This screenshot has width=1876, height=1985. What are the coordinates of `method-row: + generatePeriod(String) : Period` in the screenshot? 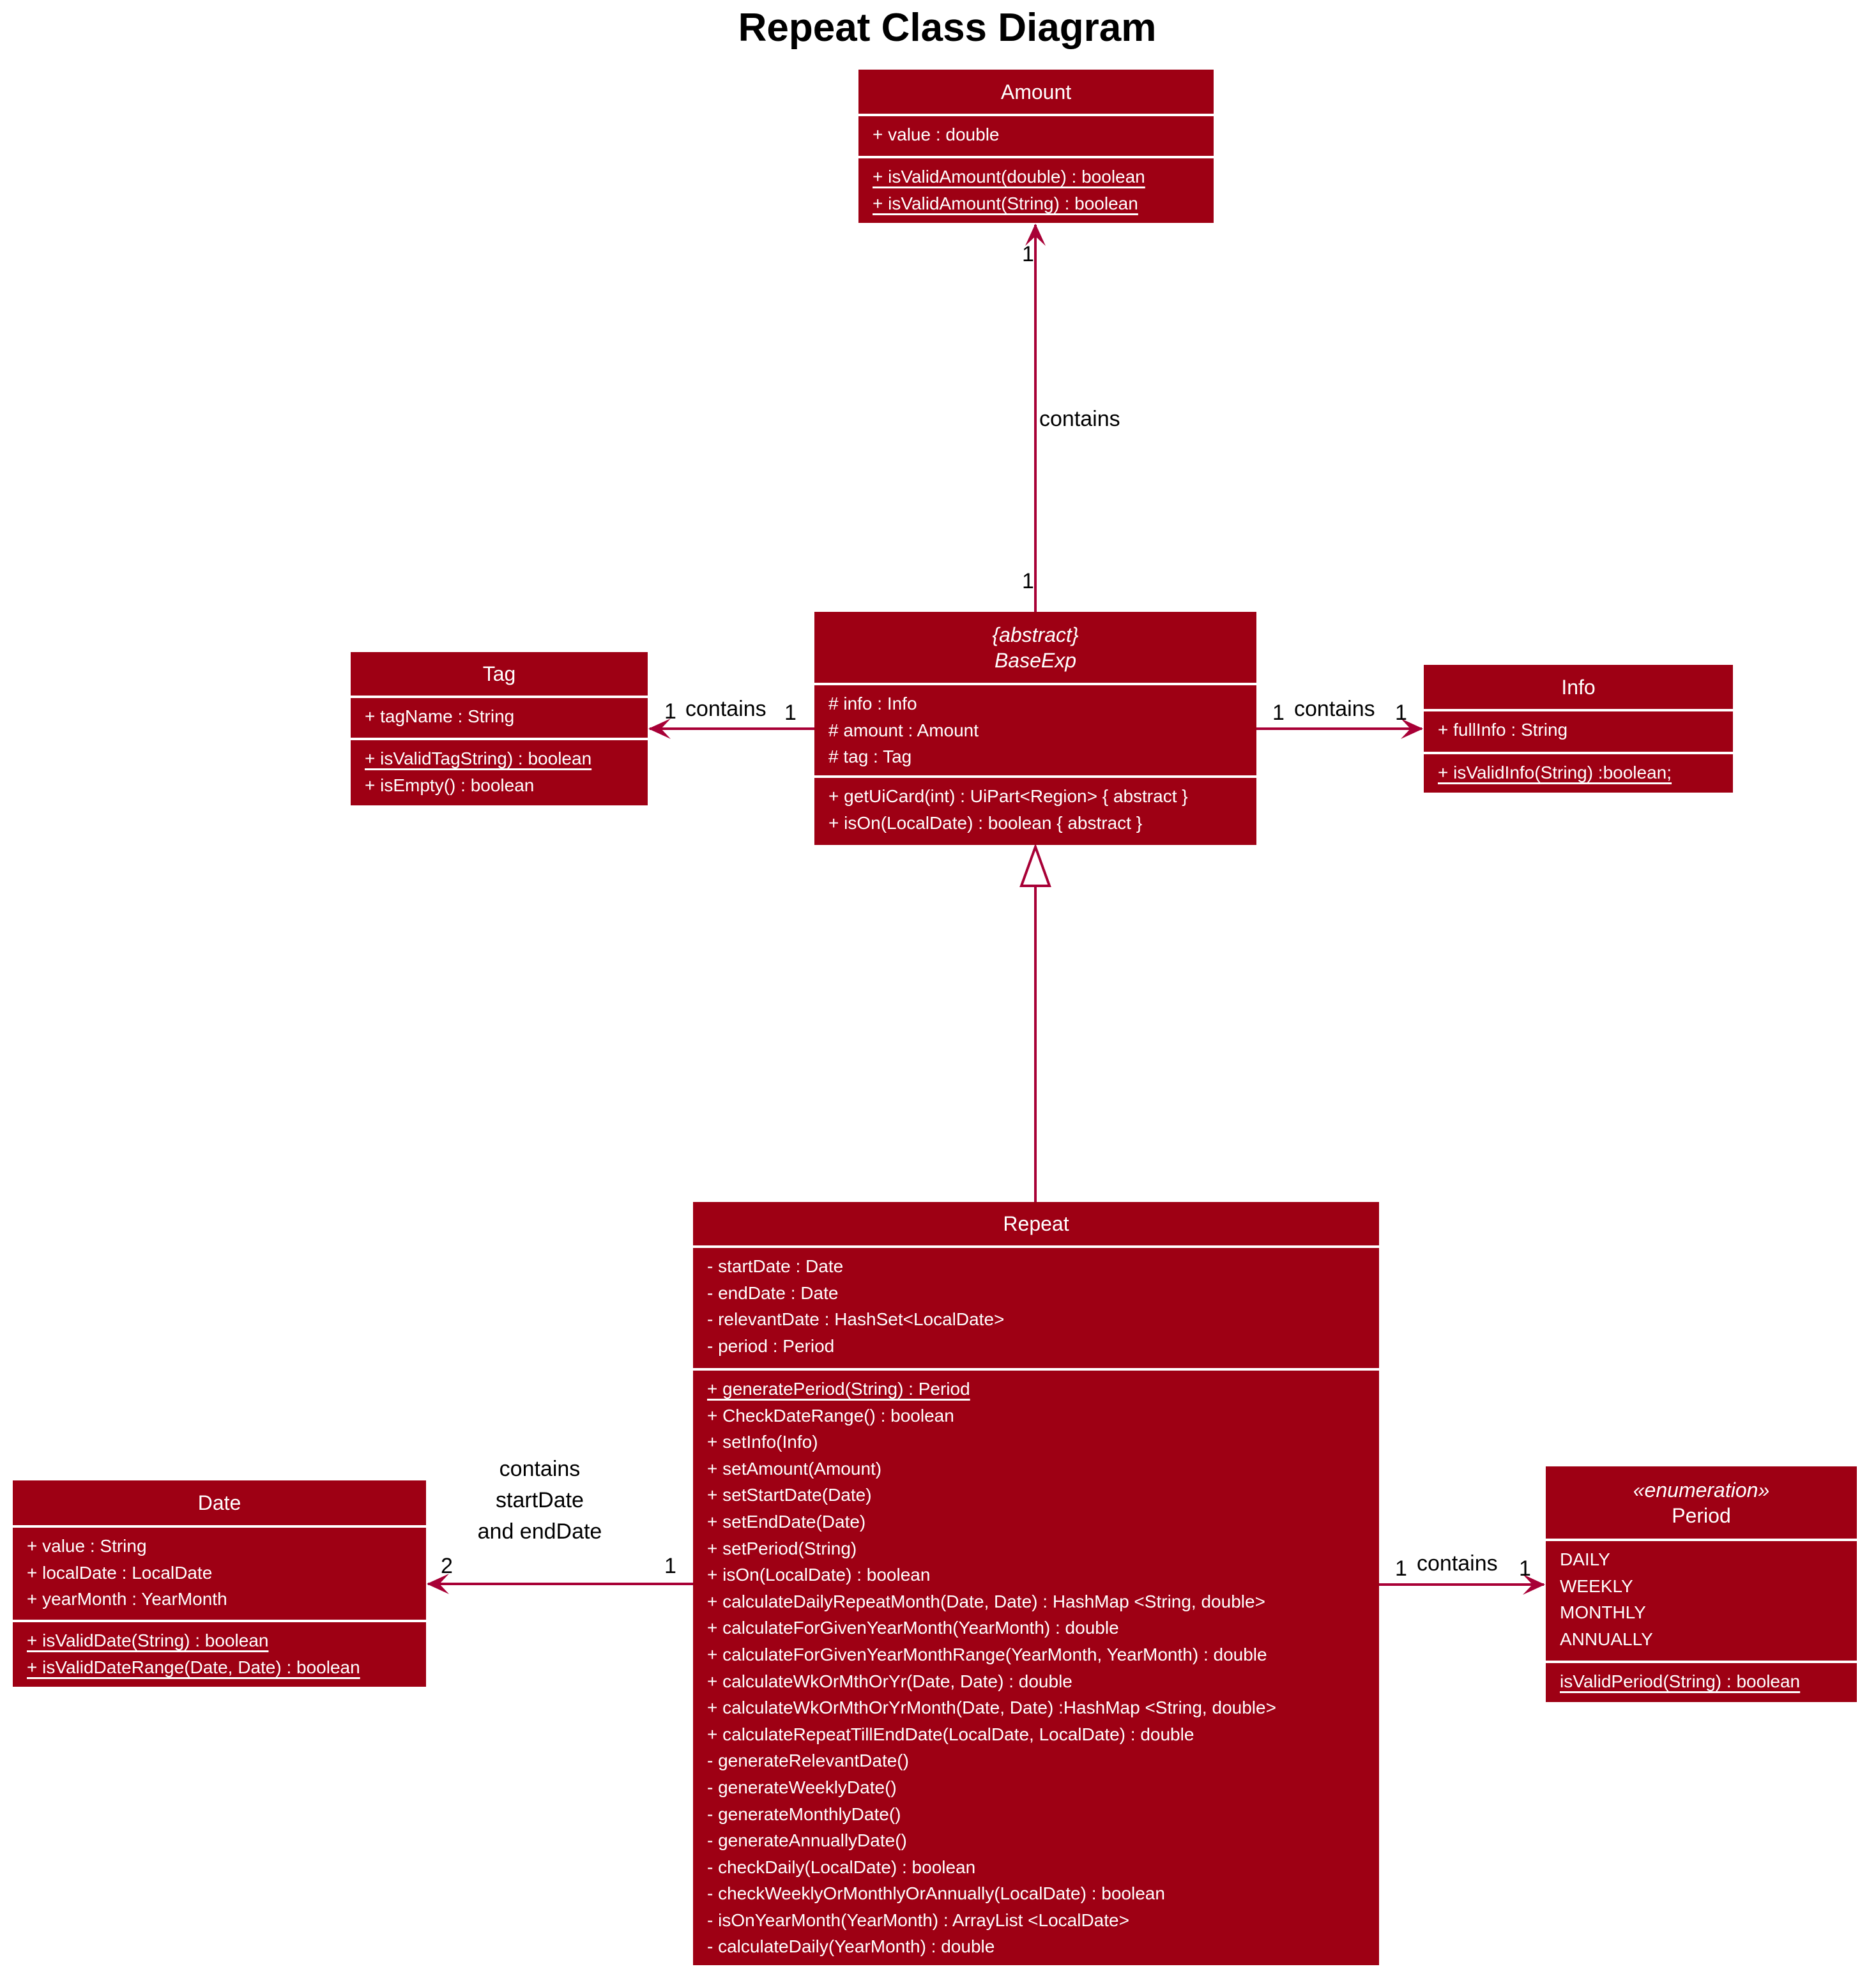 It's located at (1036, 1389).